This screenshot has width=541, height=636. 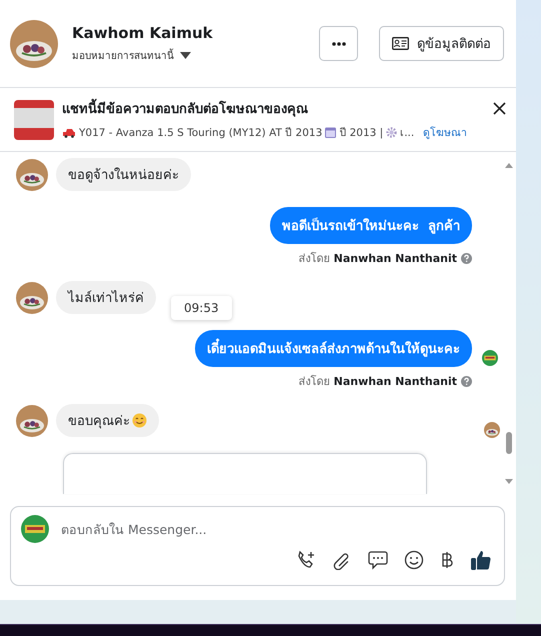 I want to click on message-bubble: ขอบคุณค่ะ, so click(x=107, y=420).